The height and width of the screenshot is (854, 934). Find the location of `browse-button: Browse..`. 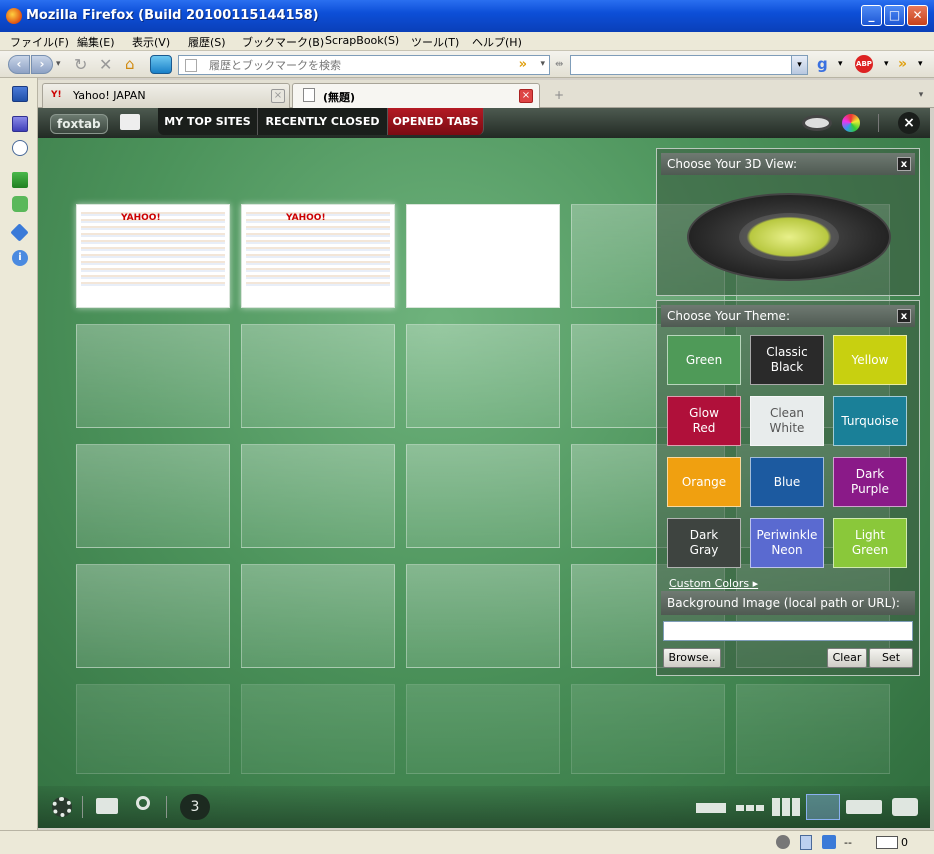

browse-button: Browse.. is located at coordinates (692, 658).